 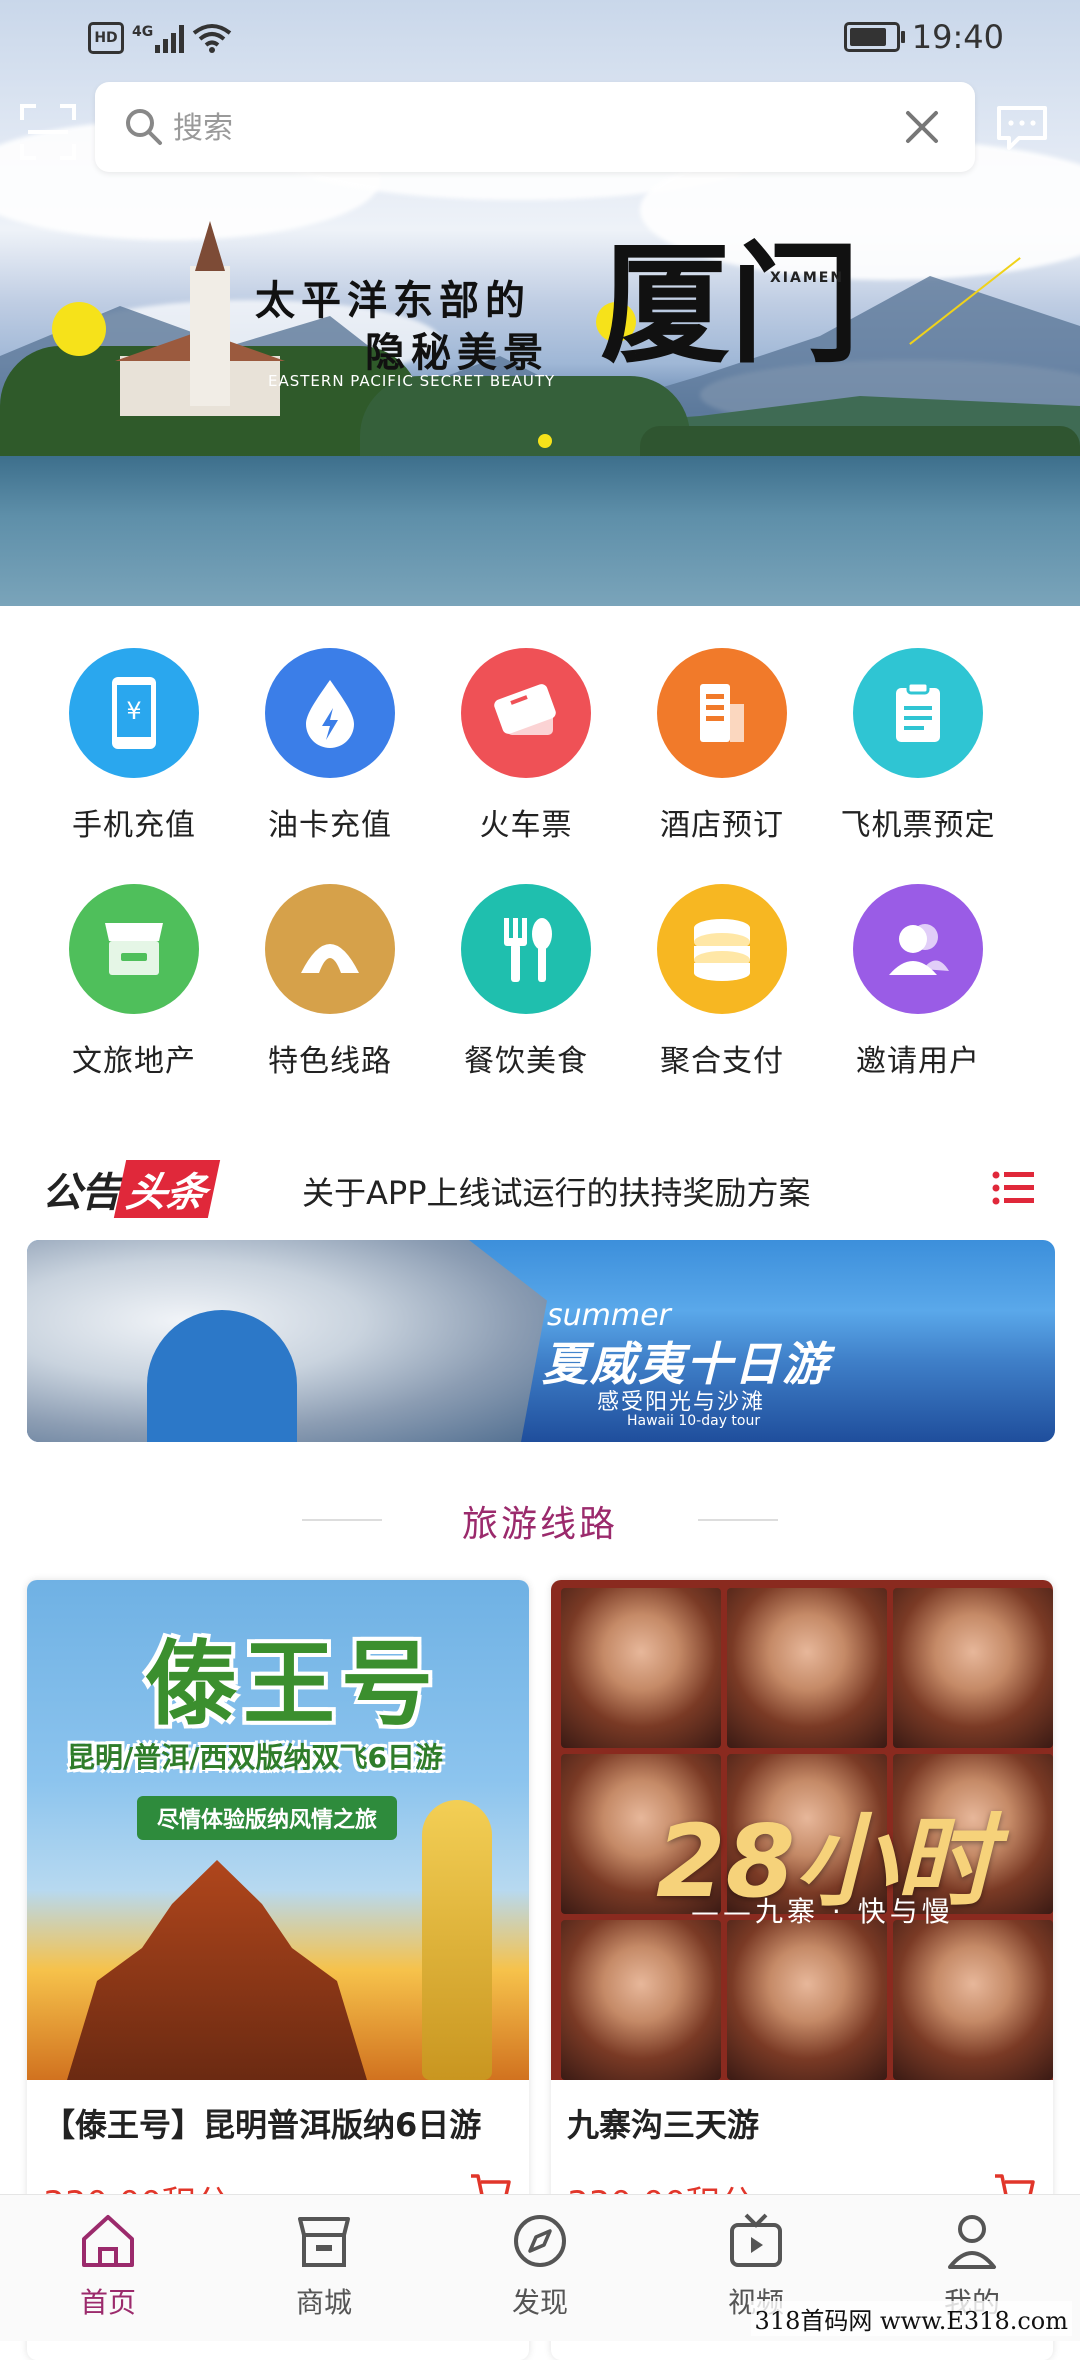 I want to click on section-heading: 旅游线路, so click(x=540, y=1521).